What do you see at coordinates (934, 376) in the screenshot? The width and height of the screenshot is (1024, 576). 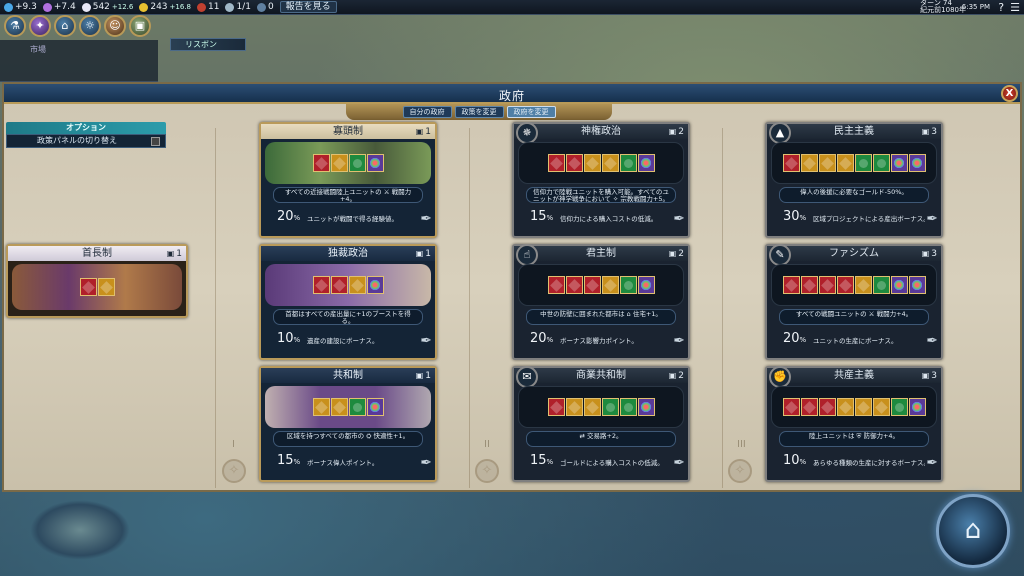 I see `slot-count-value: 3` at bounding box center [934, 376].